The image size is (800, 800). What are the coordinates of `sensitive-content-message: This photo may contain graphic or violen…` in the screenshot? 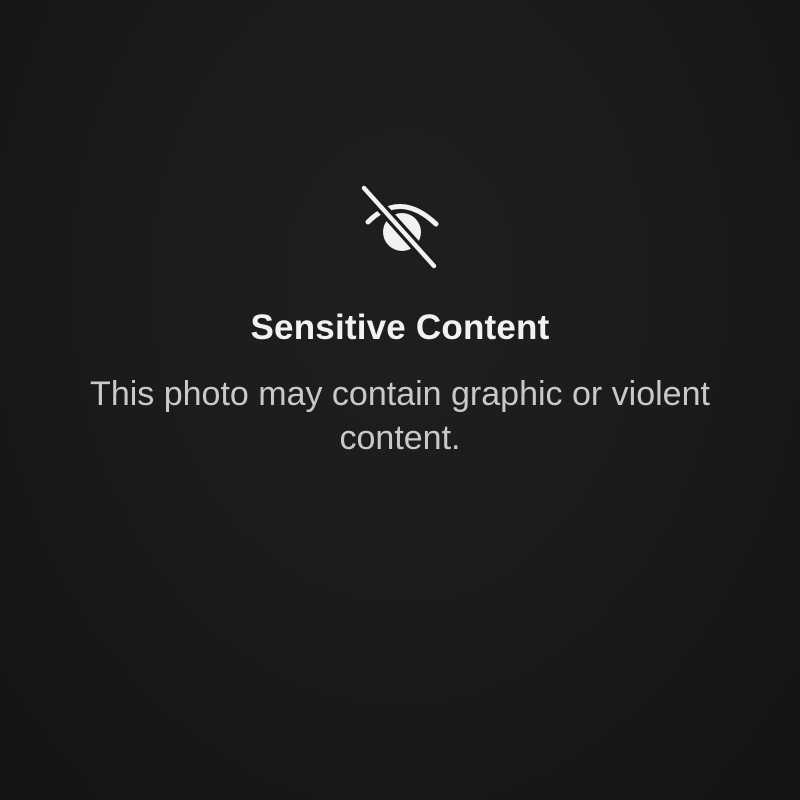 It's located at (400, 416).